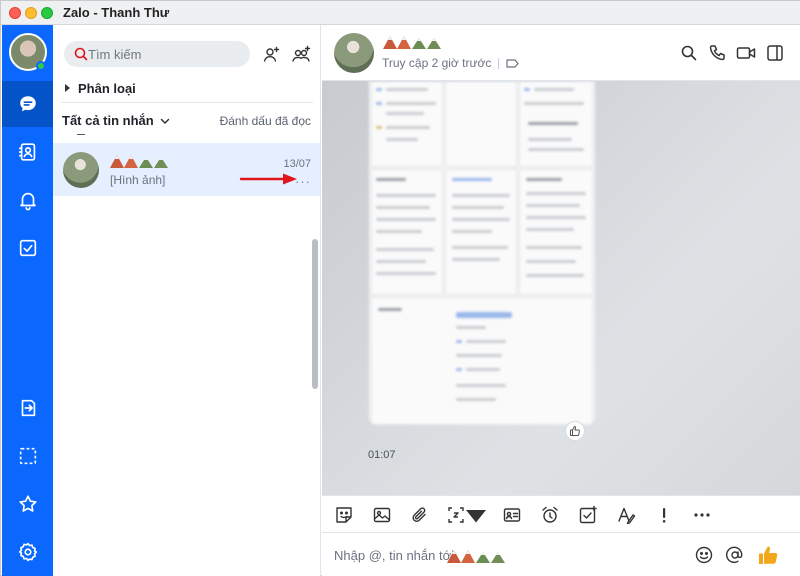 This screenshot has height=576, width=800. I want to click on reminder-button, so click(550, 515).